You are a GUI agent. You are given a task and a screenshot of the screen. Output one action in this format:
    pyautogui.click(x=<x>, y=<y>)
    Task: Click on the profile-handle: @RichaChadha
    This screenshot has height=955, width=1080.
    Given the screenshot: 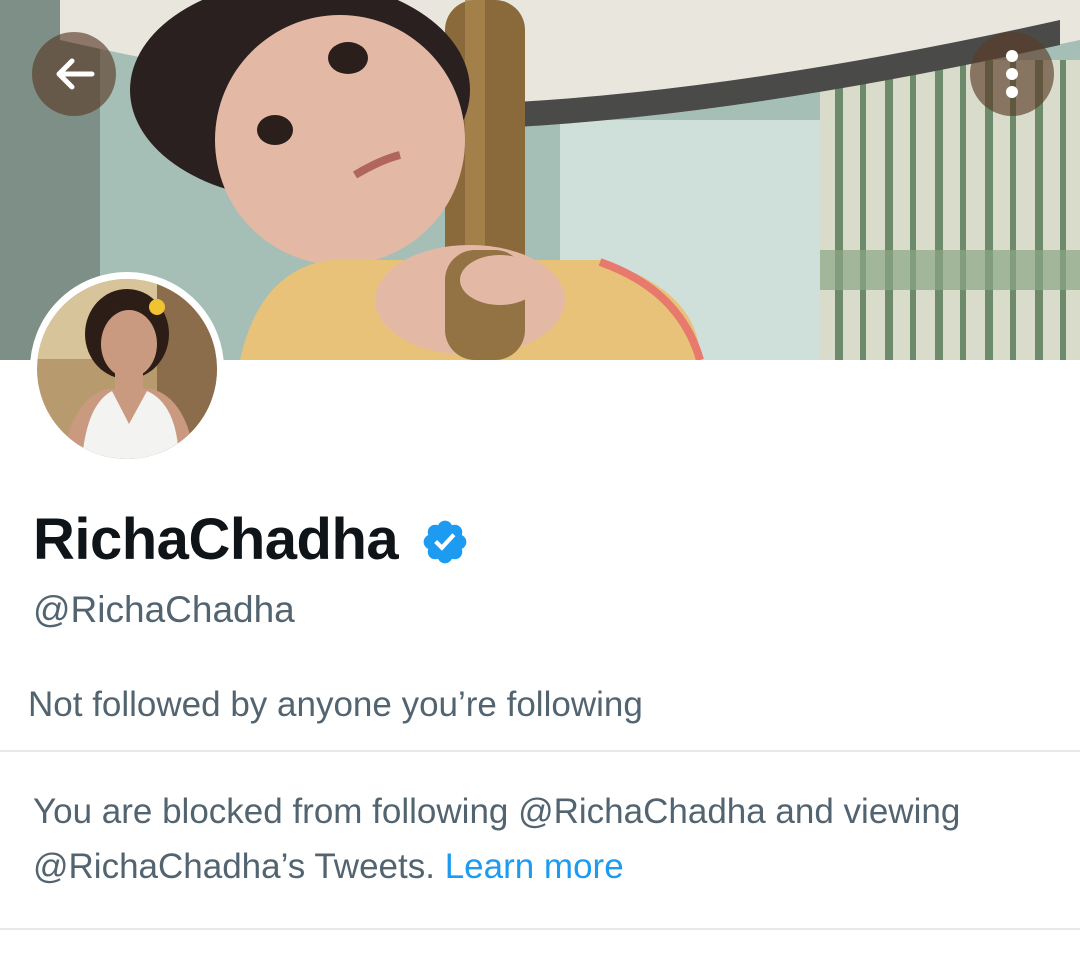 What is the action you would take?
    pyautogui.click(x=164, y=609)
    